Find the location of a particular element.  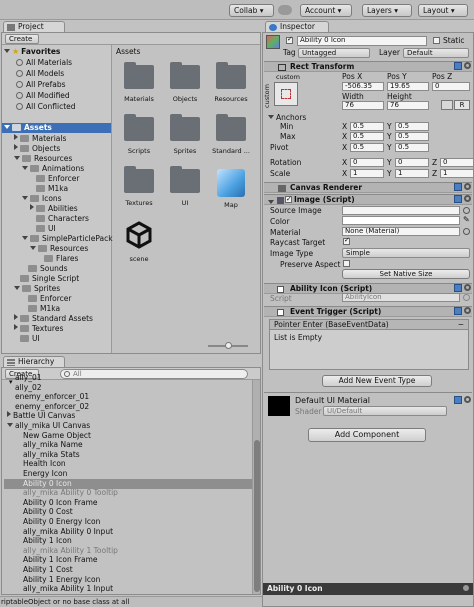

asset-item: Map is located at coordinates (231, 189).